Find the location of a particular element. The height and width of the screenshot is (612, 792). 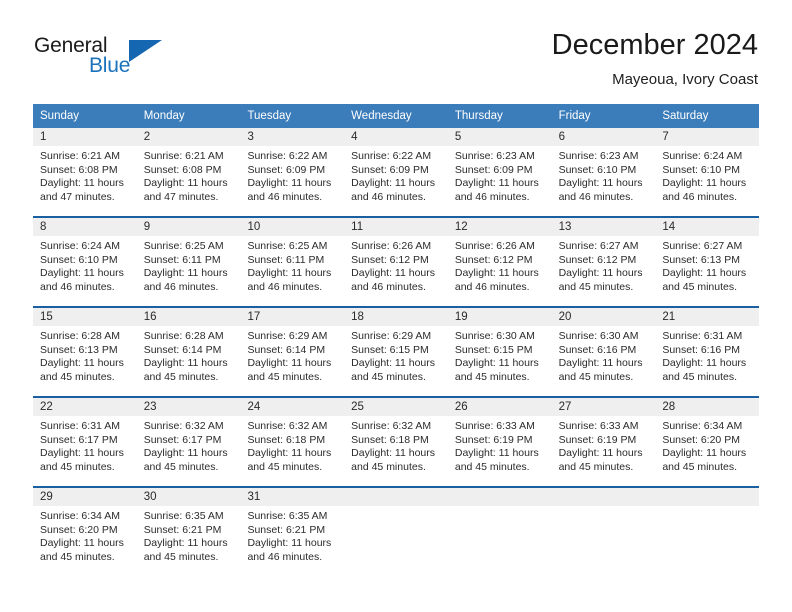

weekday-header-saturday: Saturday is located at coordinates (685, 116).